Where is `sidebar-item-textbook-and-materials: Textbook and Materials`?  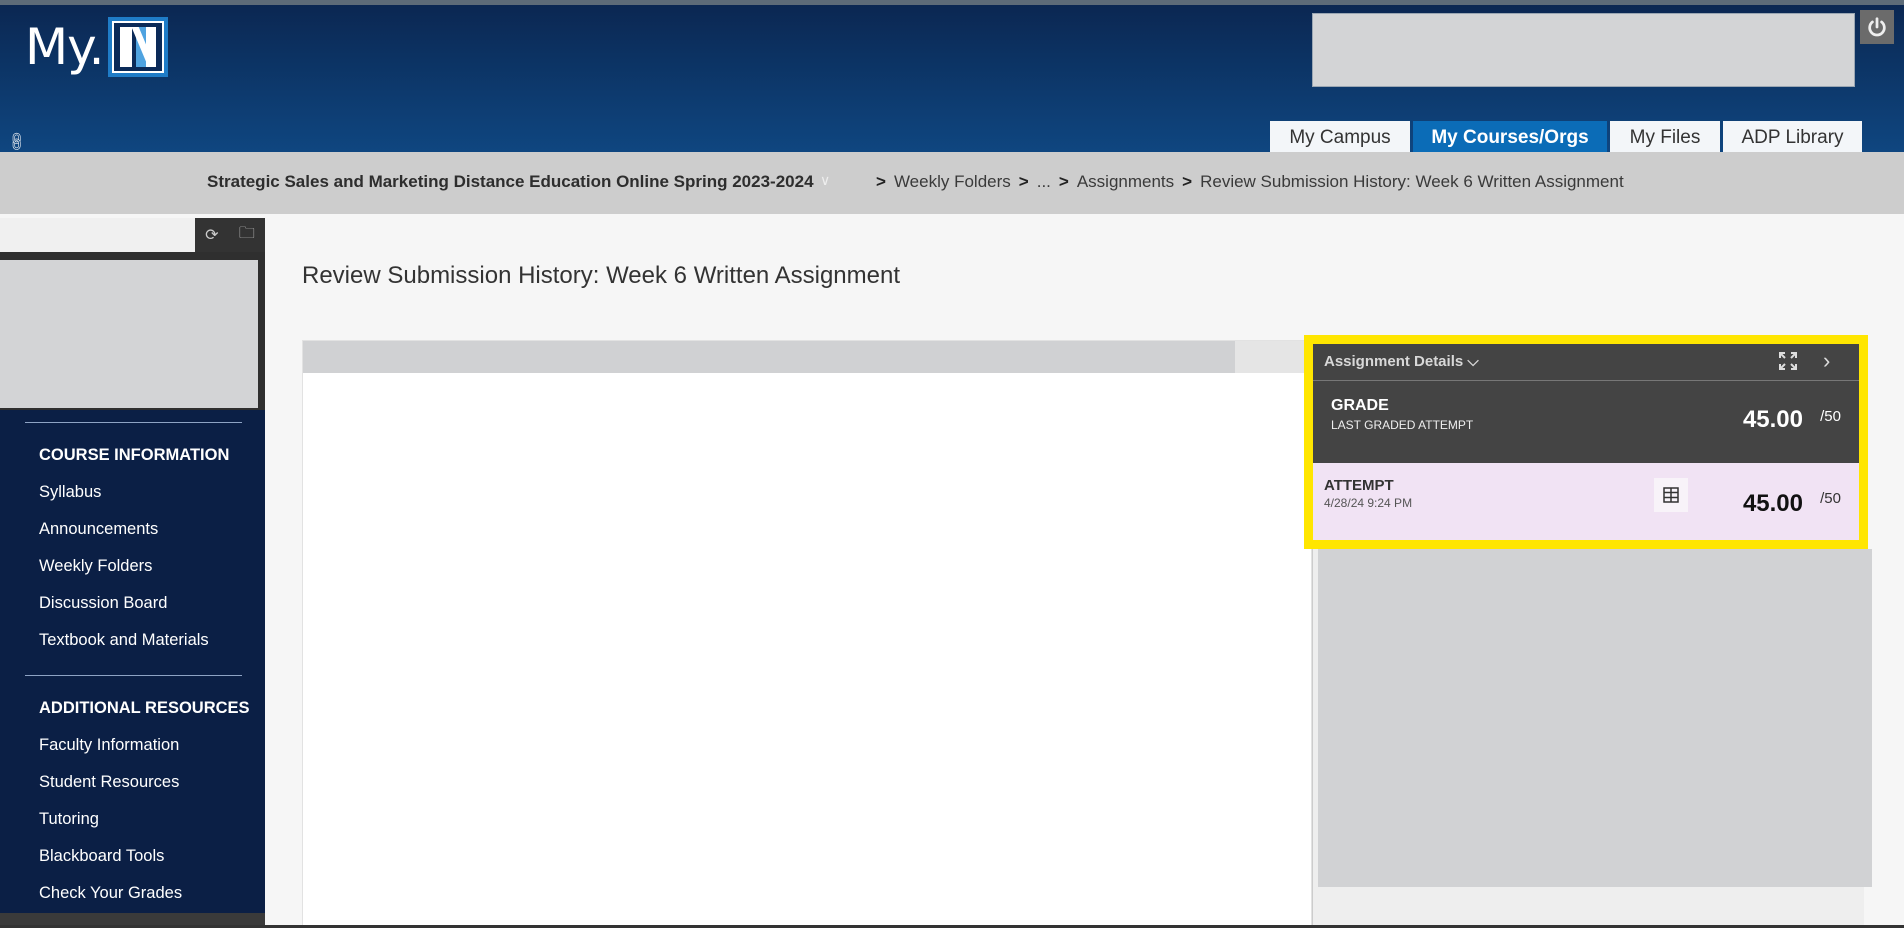
sidebar-item-textbook-and-materials: Textbook and Materials is located at coordinates (124, 640).